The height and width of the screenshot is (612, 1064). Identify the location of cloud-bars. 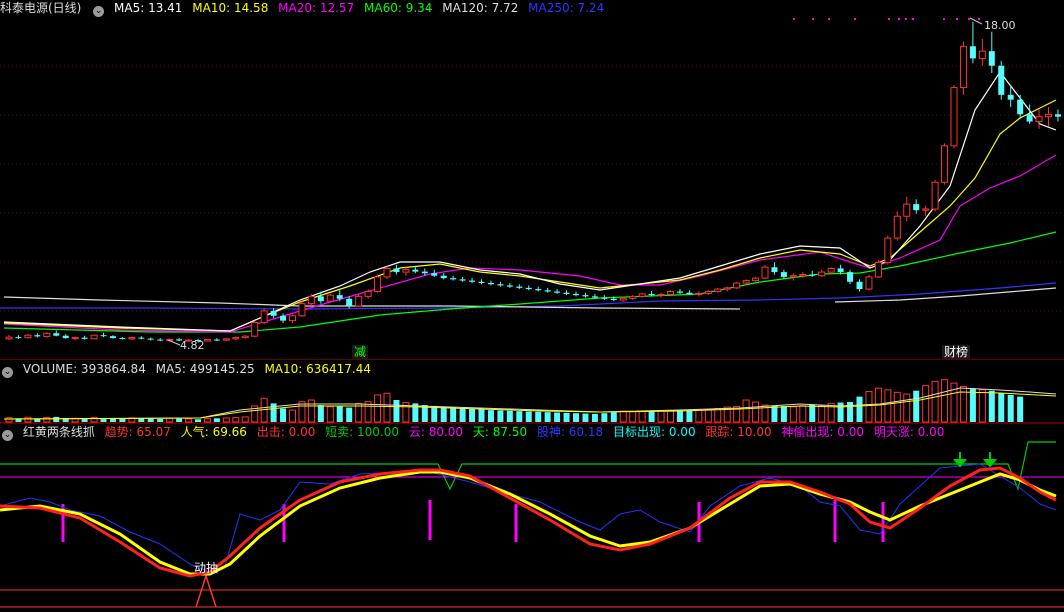
(473, 521).